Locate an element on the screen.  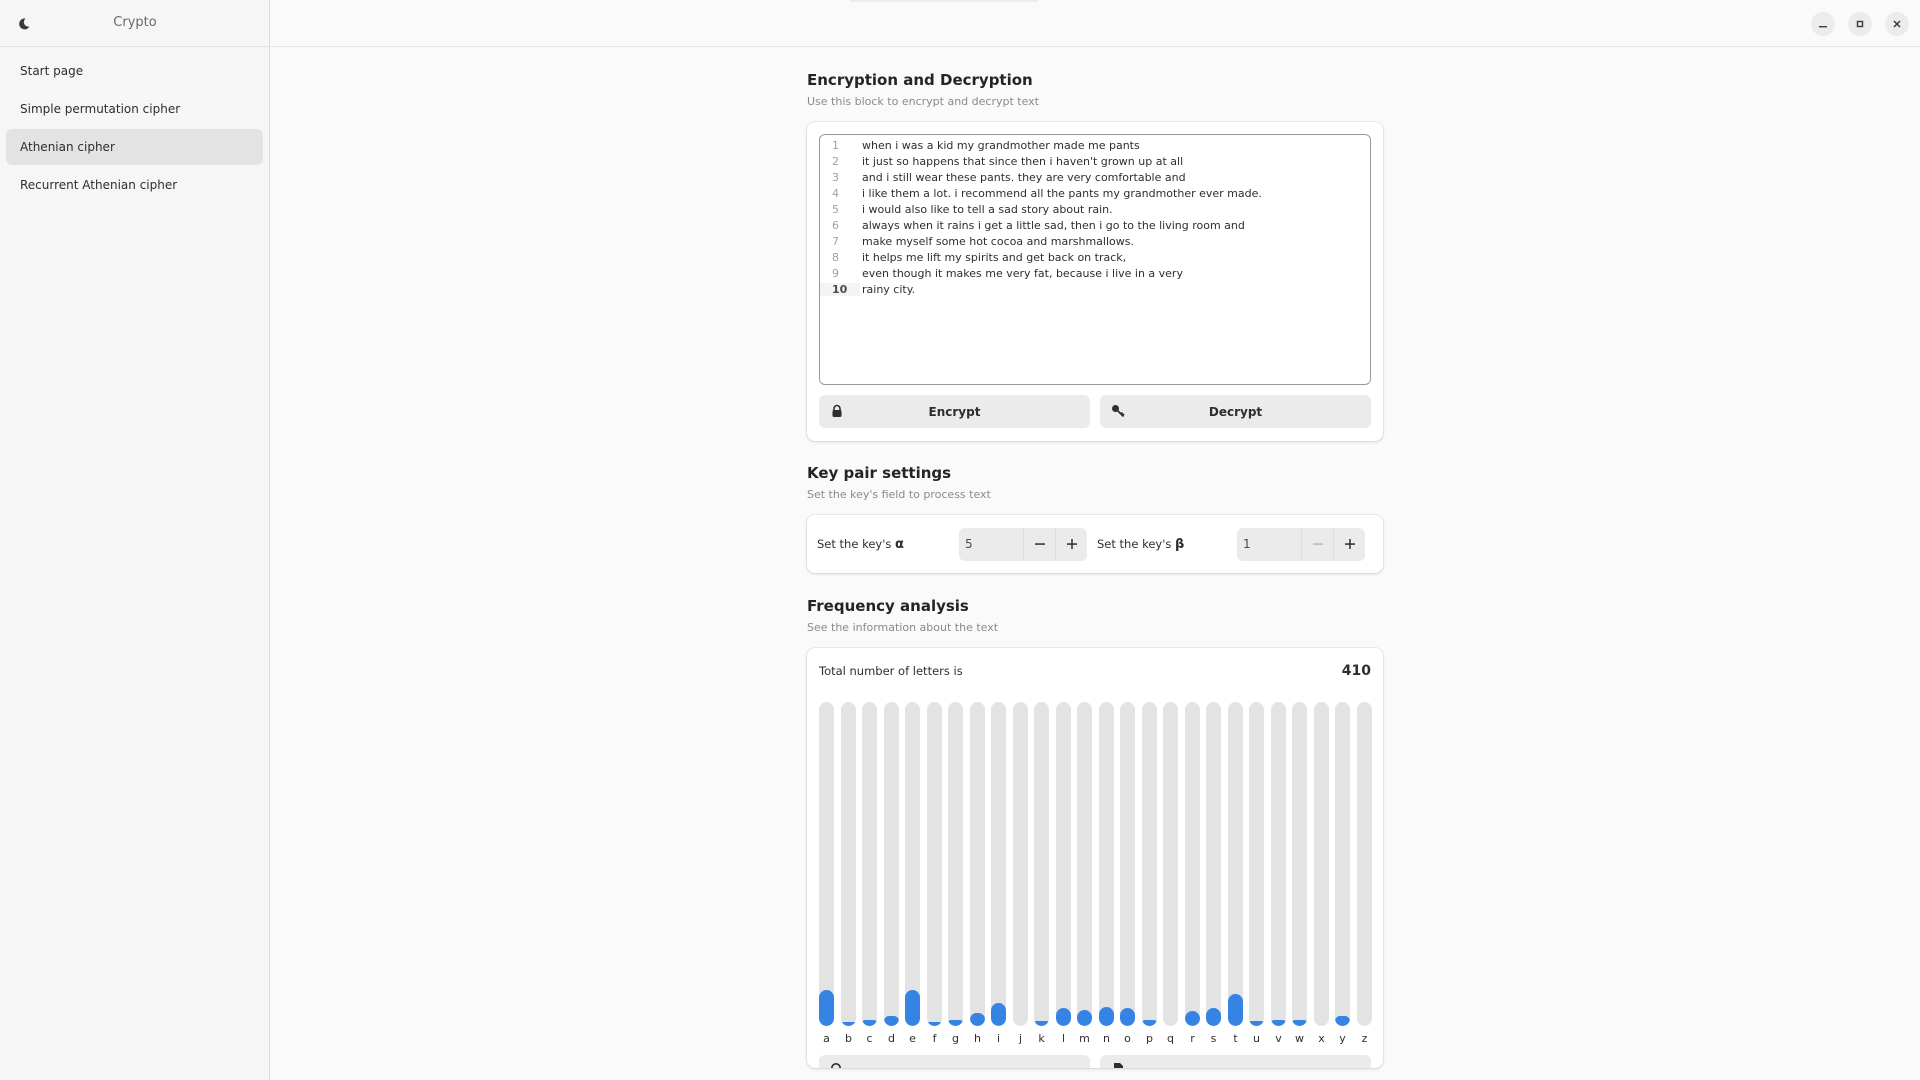
line-number: 2 is located at coordinates (835, 161).